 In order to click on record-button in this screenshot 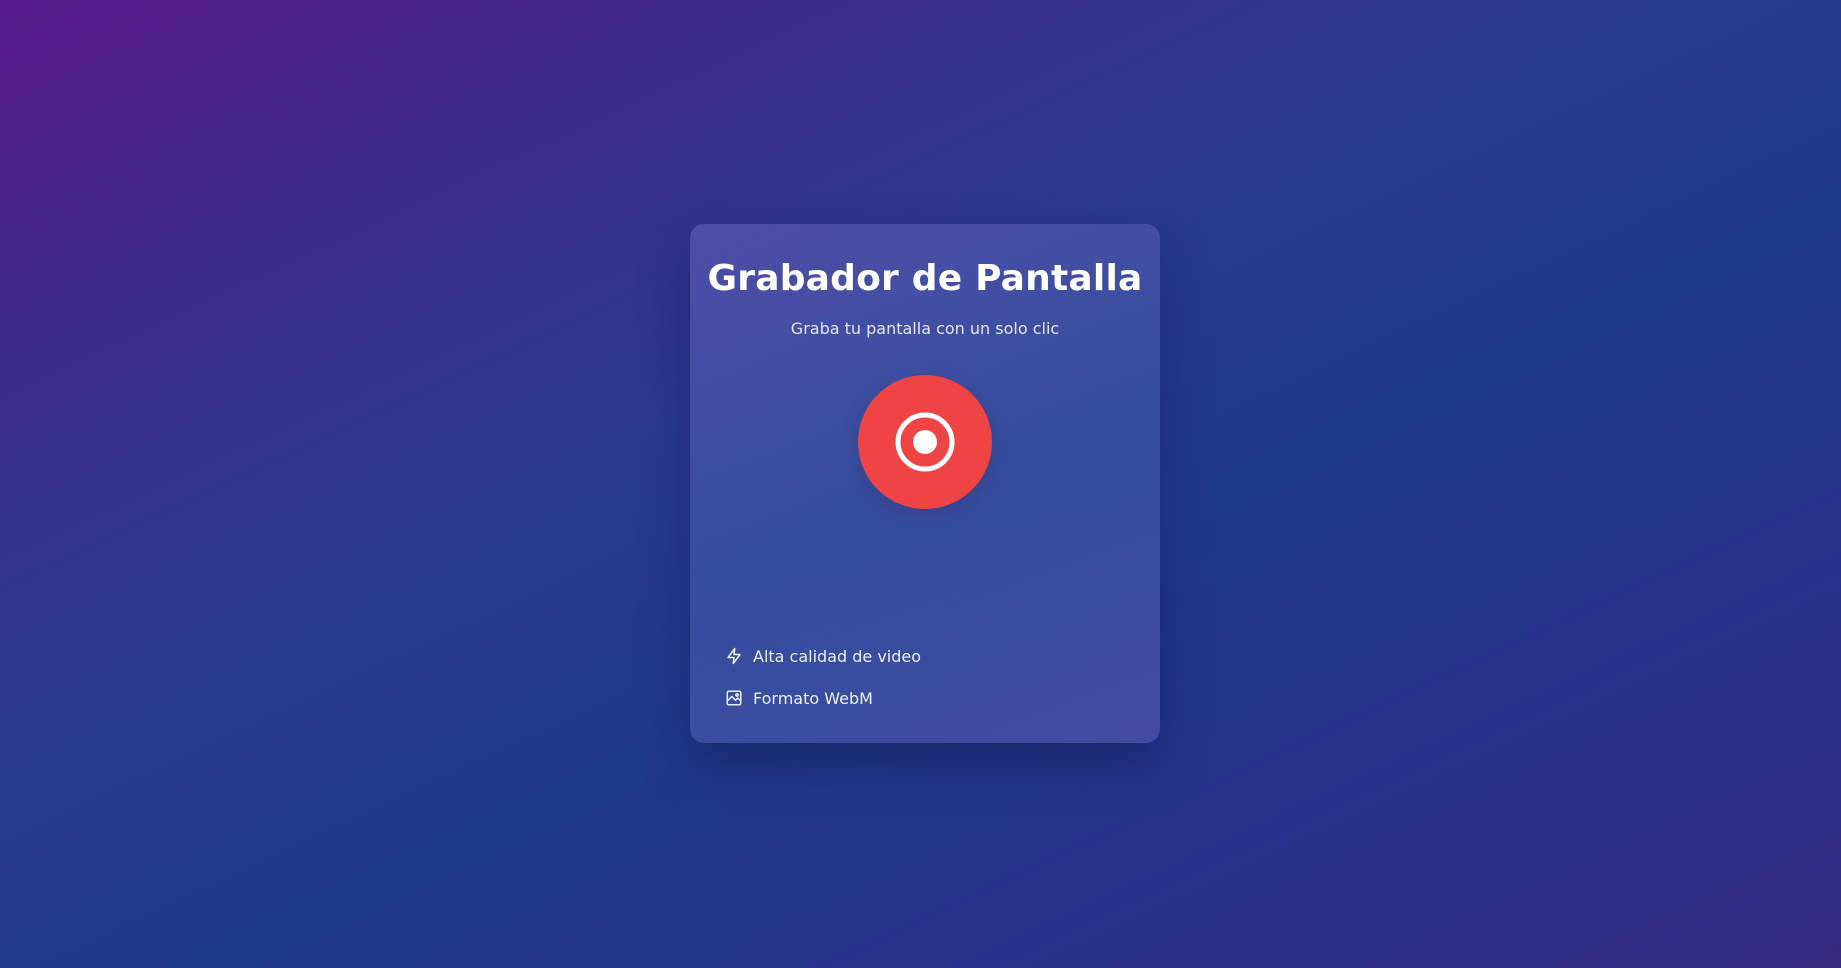, I will do `click(925, 442)`.